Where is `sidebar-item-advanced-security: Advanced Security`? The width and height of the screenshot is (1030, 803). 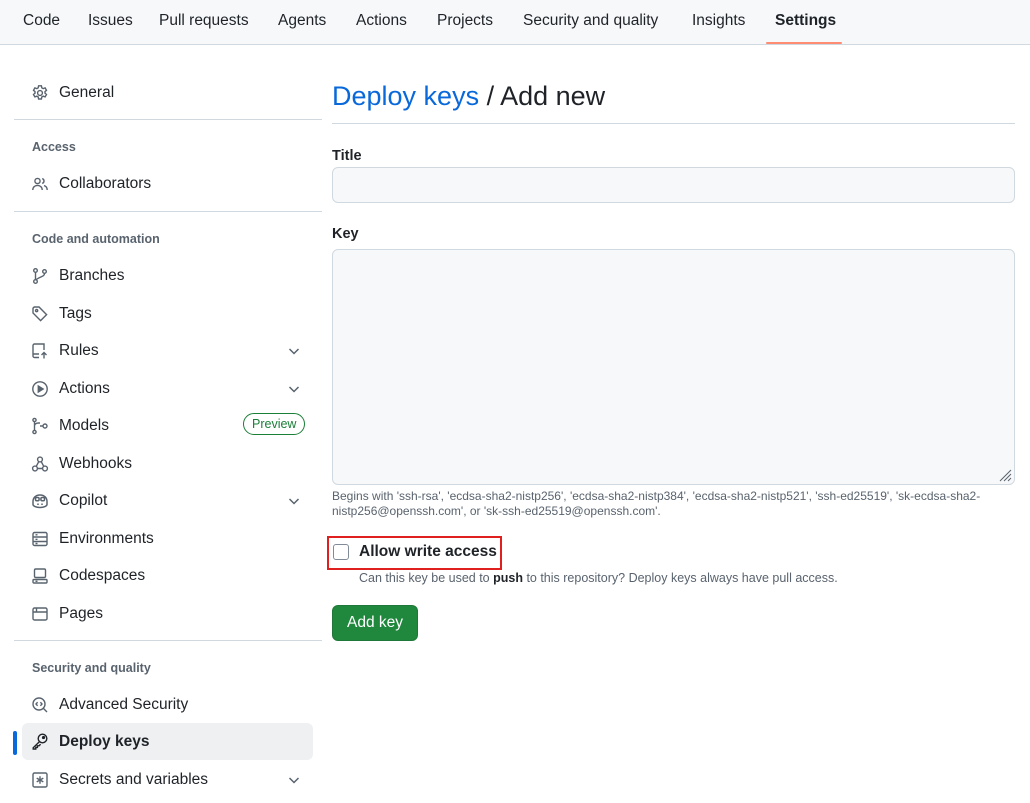
sidebar-item-advanced-security: Advanced Security is located at coordinates (167, 705).